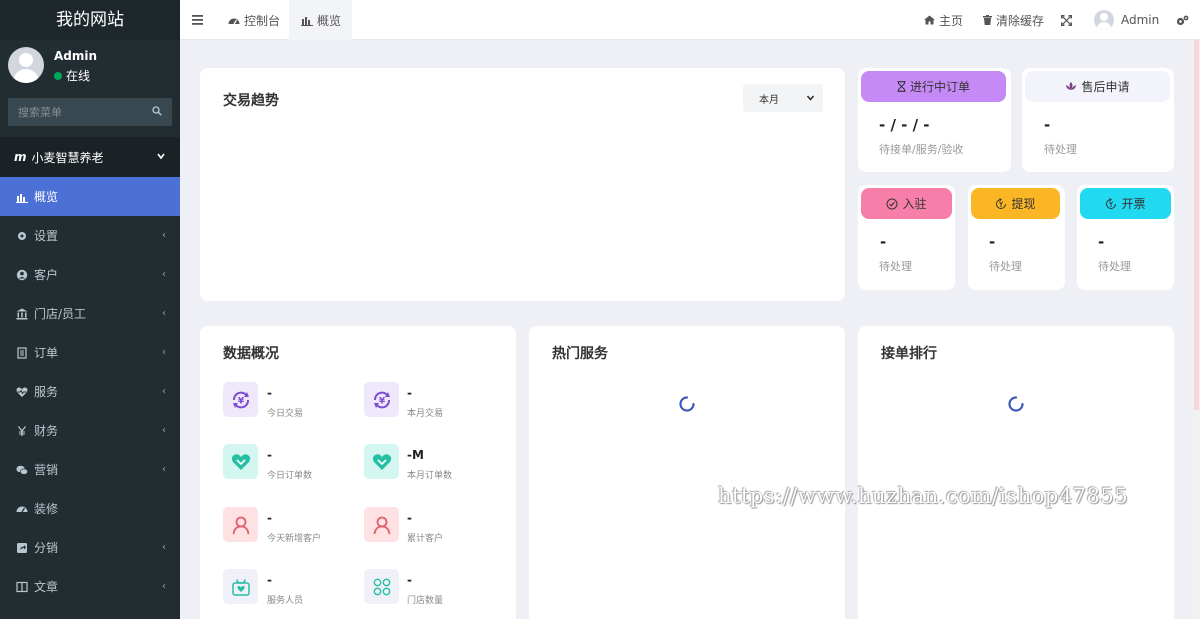 The height and width of the screenshot is (619, 1200). I want to click on home-label: 主页, so click(951, 20).